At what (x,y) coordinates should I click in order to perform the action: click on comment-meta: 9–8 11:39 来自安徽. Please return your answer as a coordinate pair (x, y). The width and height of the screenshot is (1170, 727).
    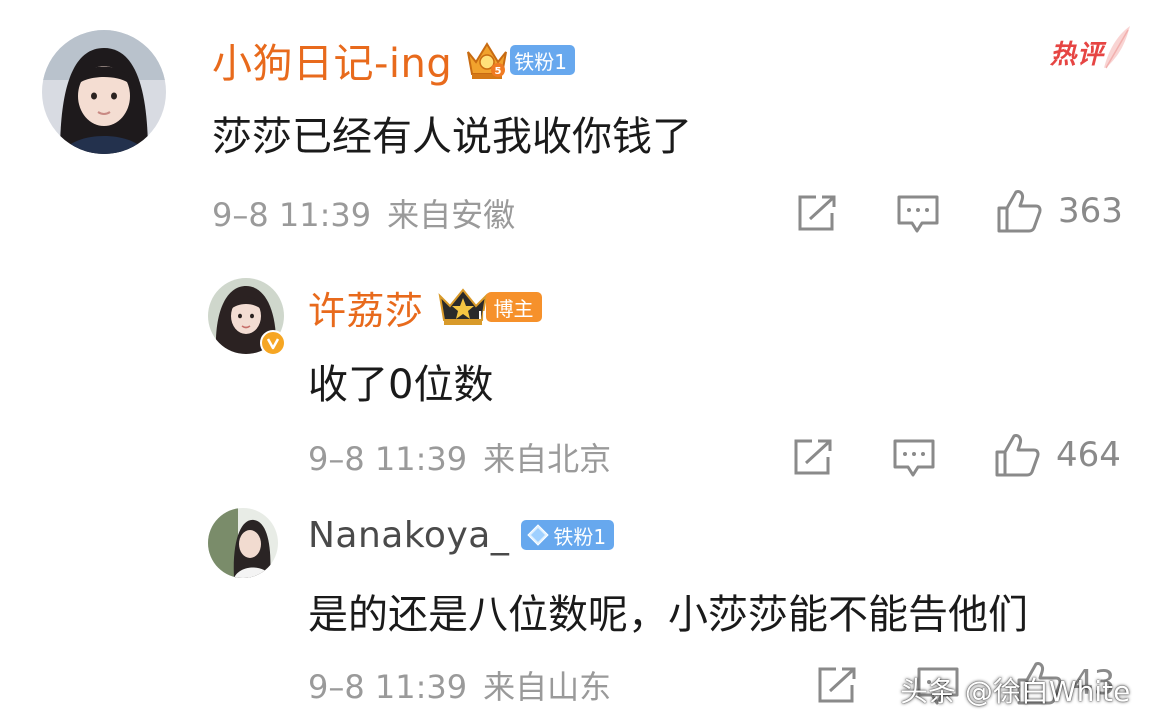
    Looking at the image, I should click on (363, 213).